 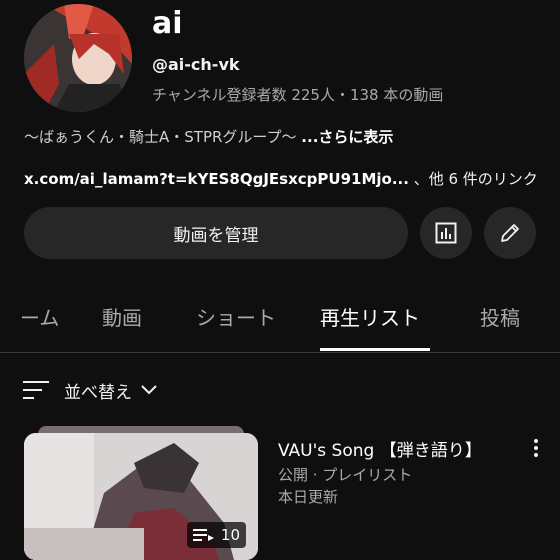 I want to click on analytics-button, so click(x=446, y=233).